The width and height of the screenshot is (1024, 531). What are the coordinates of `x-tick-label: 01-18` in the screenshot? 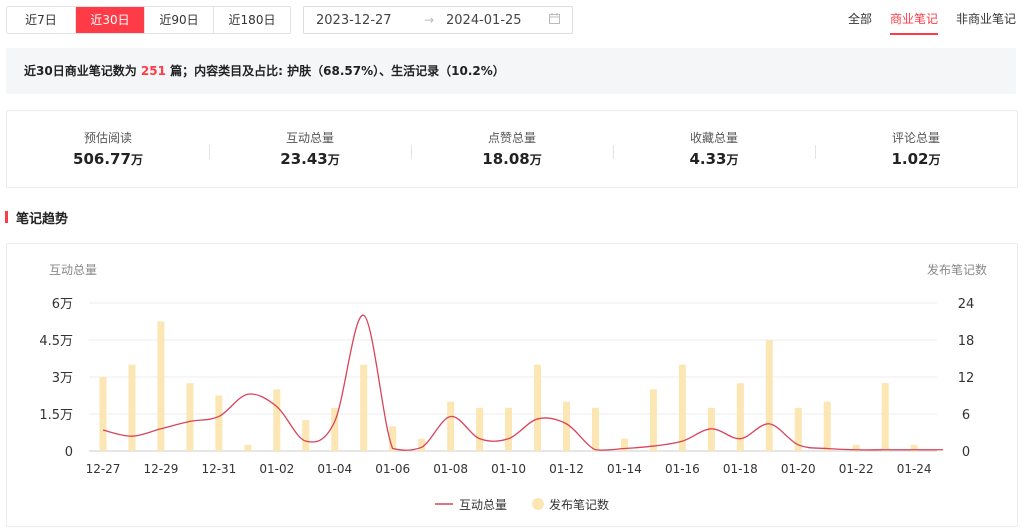 It's located at (740, 469).